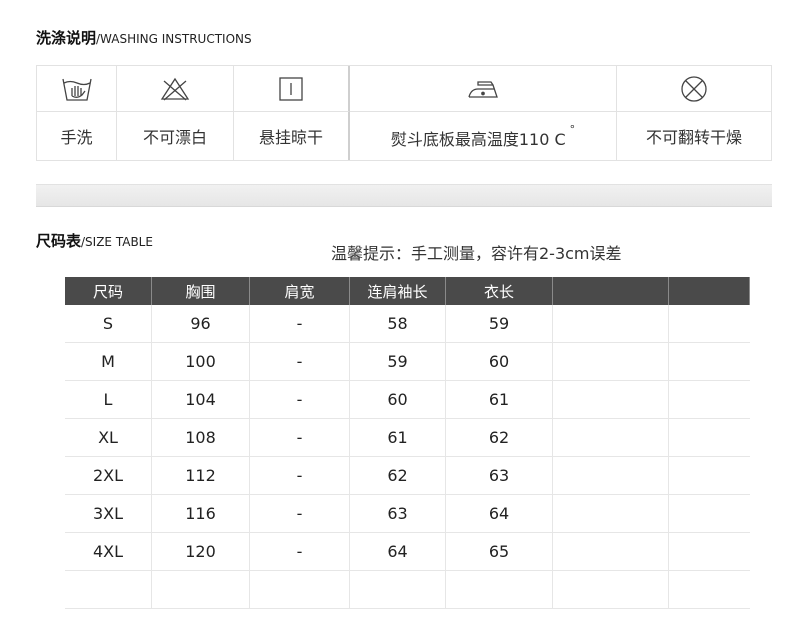 The image size is (790, 631). I want to click on hang-dry-icon, so click(291, 88).